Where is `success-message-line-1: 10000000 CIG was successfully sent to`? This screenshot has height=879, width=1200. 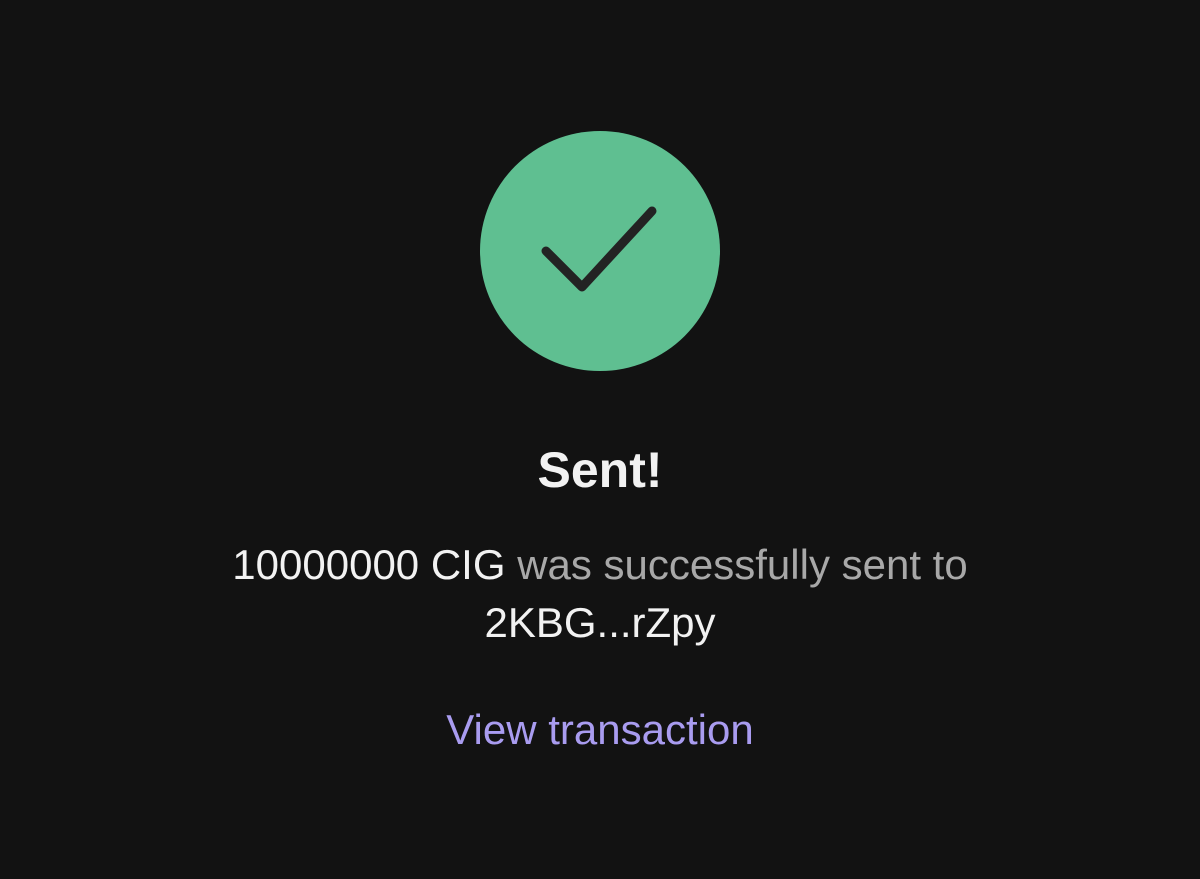 success-message-line-1: 10000000 CIG was successfully sent to is located at coordinates (600, 565).